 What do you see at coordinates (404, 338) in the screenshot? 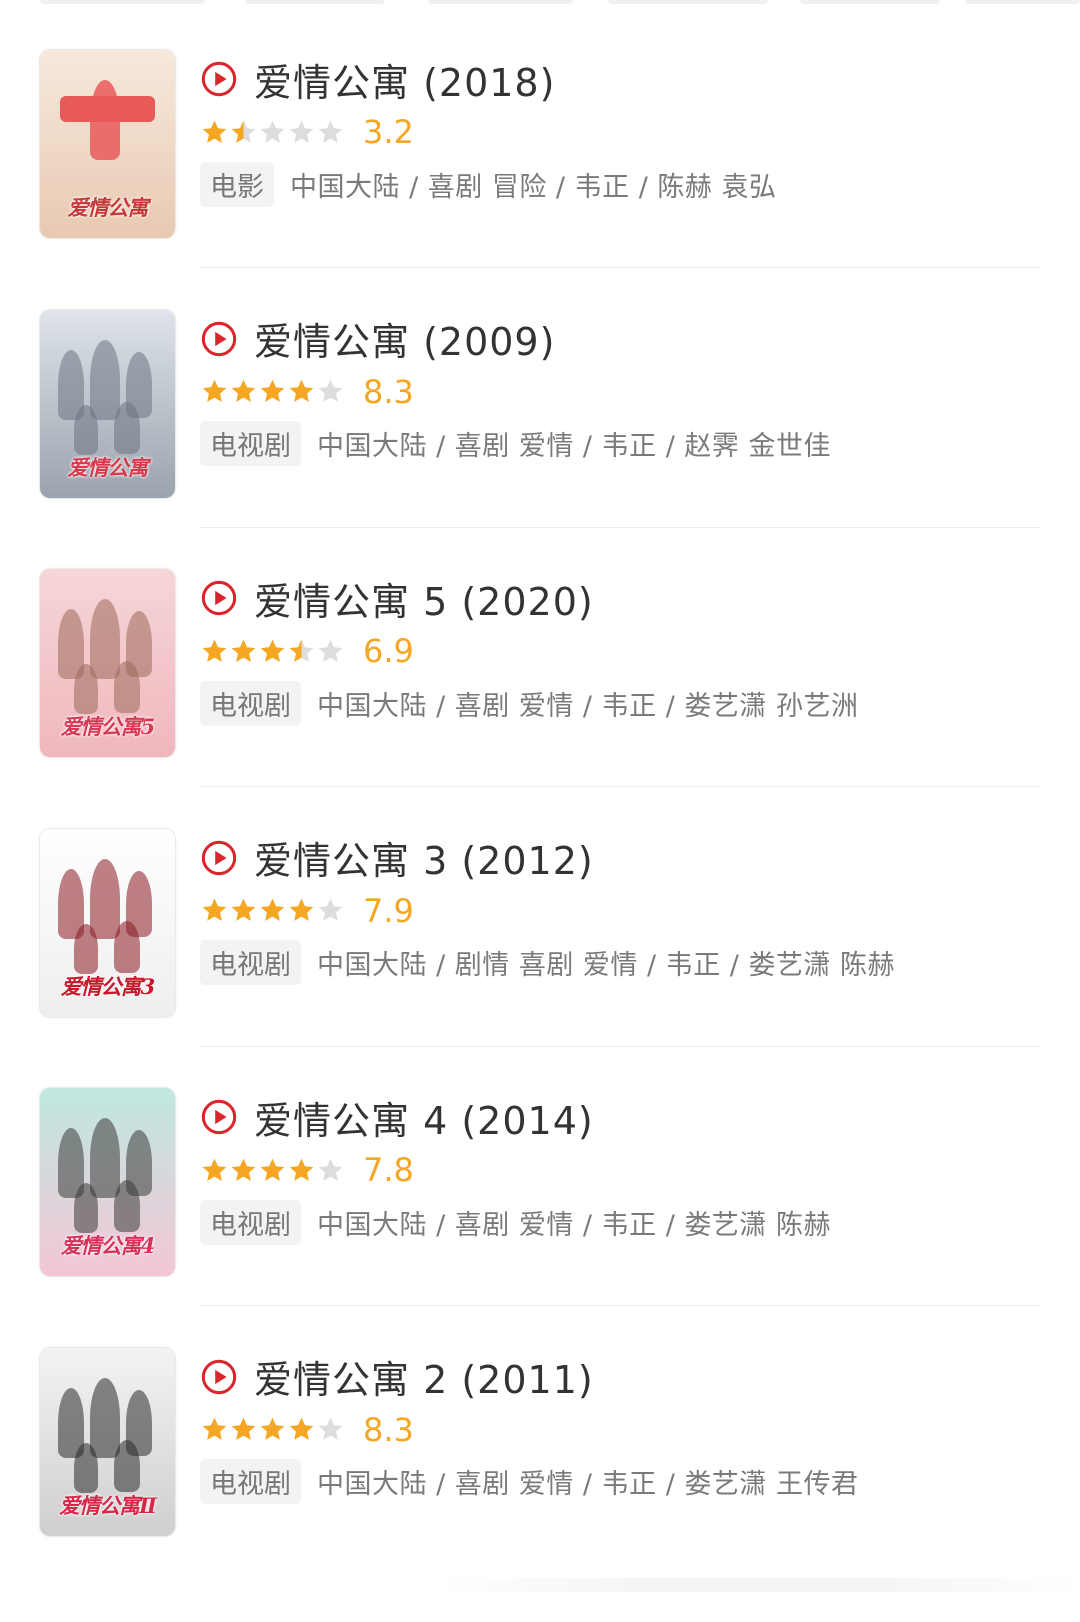
I see `result-title: 爱情公寓 (2009)` at bounding box center [404, 338].